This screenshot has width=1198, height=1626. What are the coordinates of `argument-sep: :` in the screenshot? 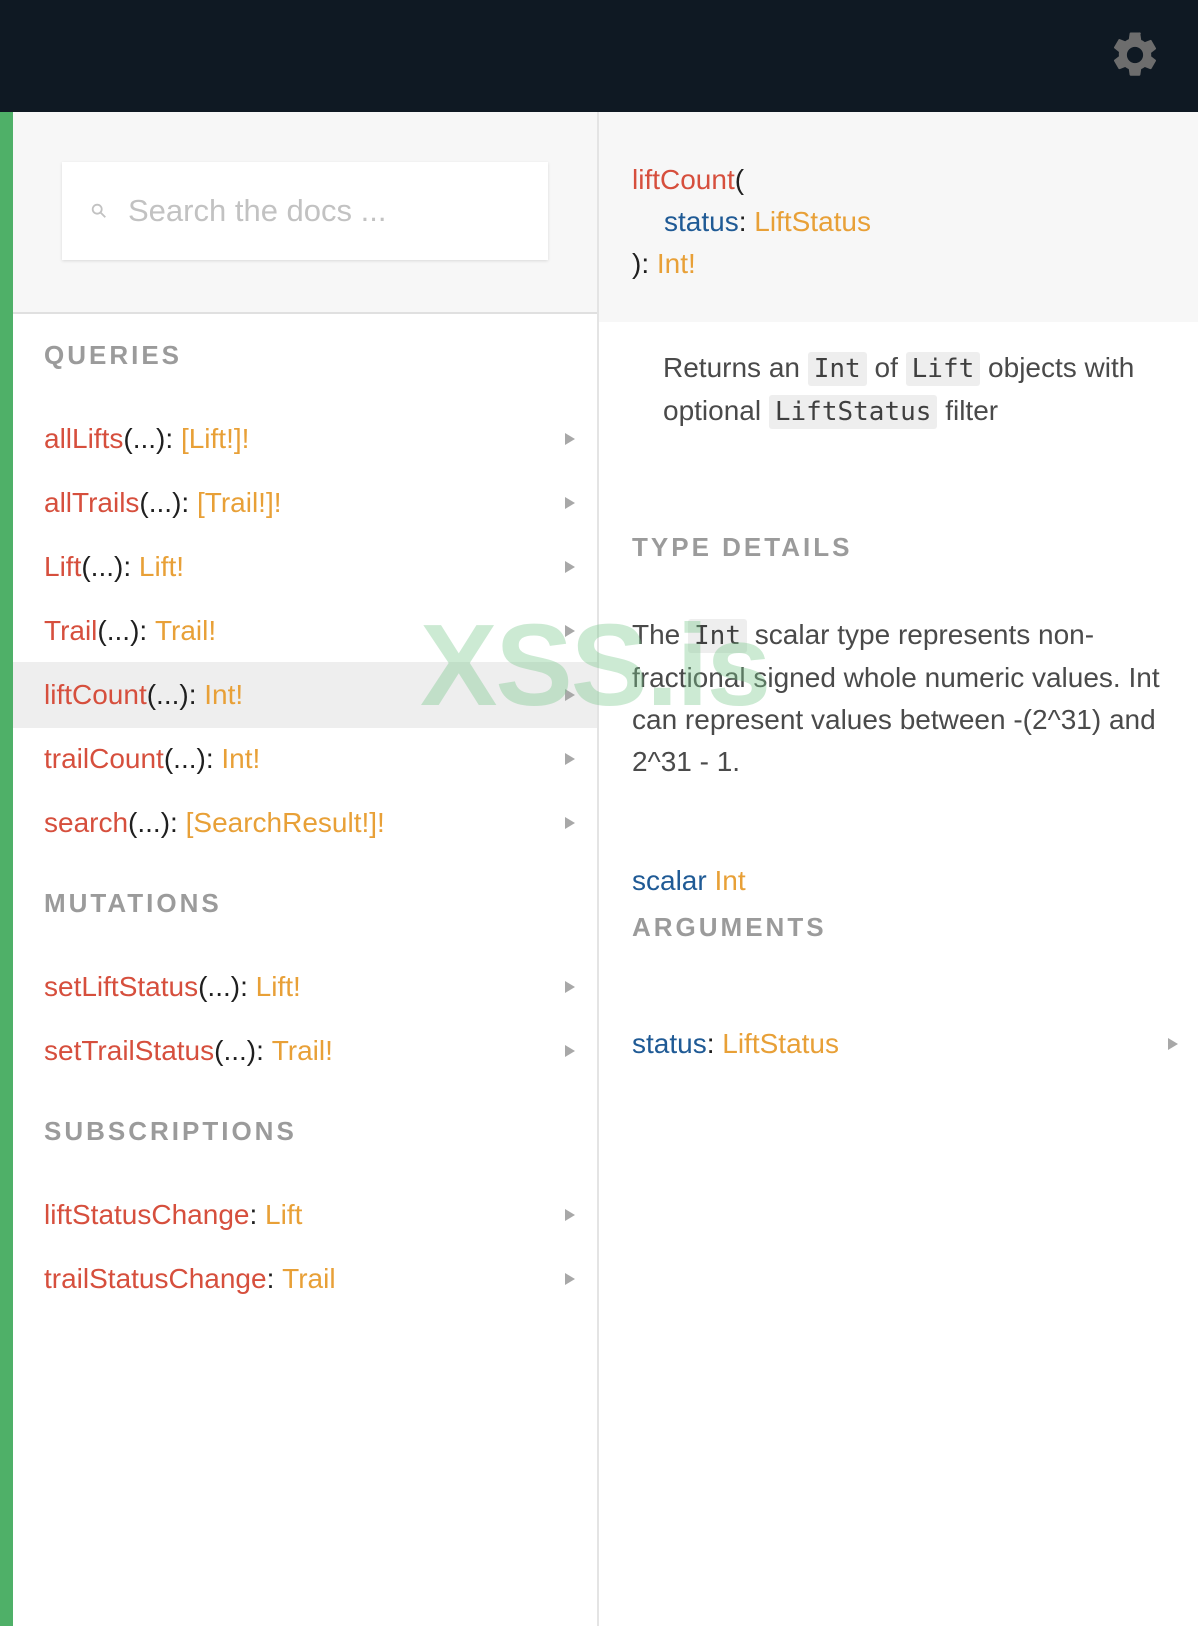 It's located at (714, 1043).